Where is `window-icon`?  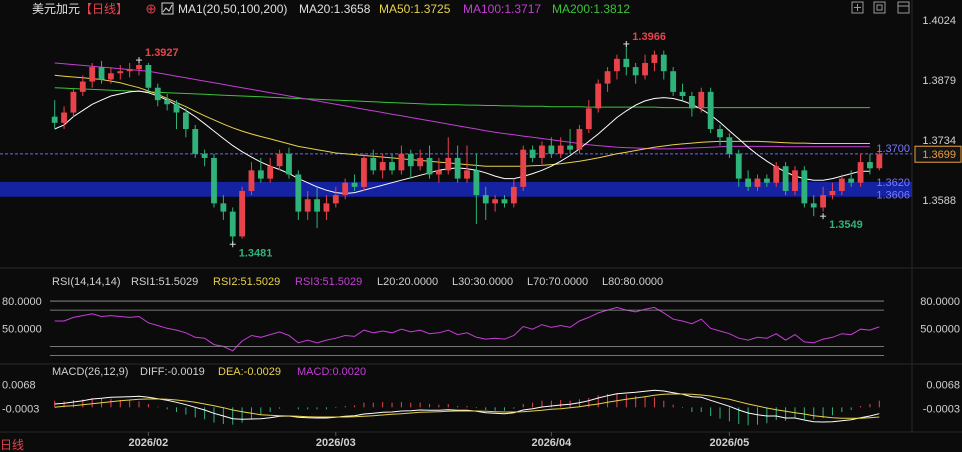
window-icon is located at coordinates (903, 7).